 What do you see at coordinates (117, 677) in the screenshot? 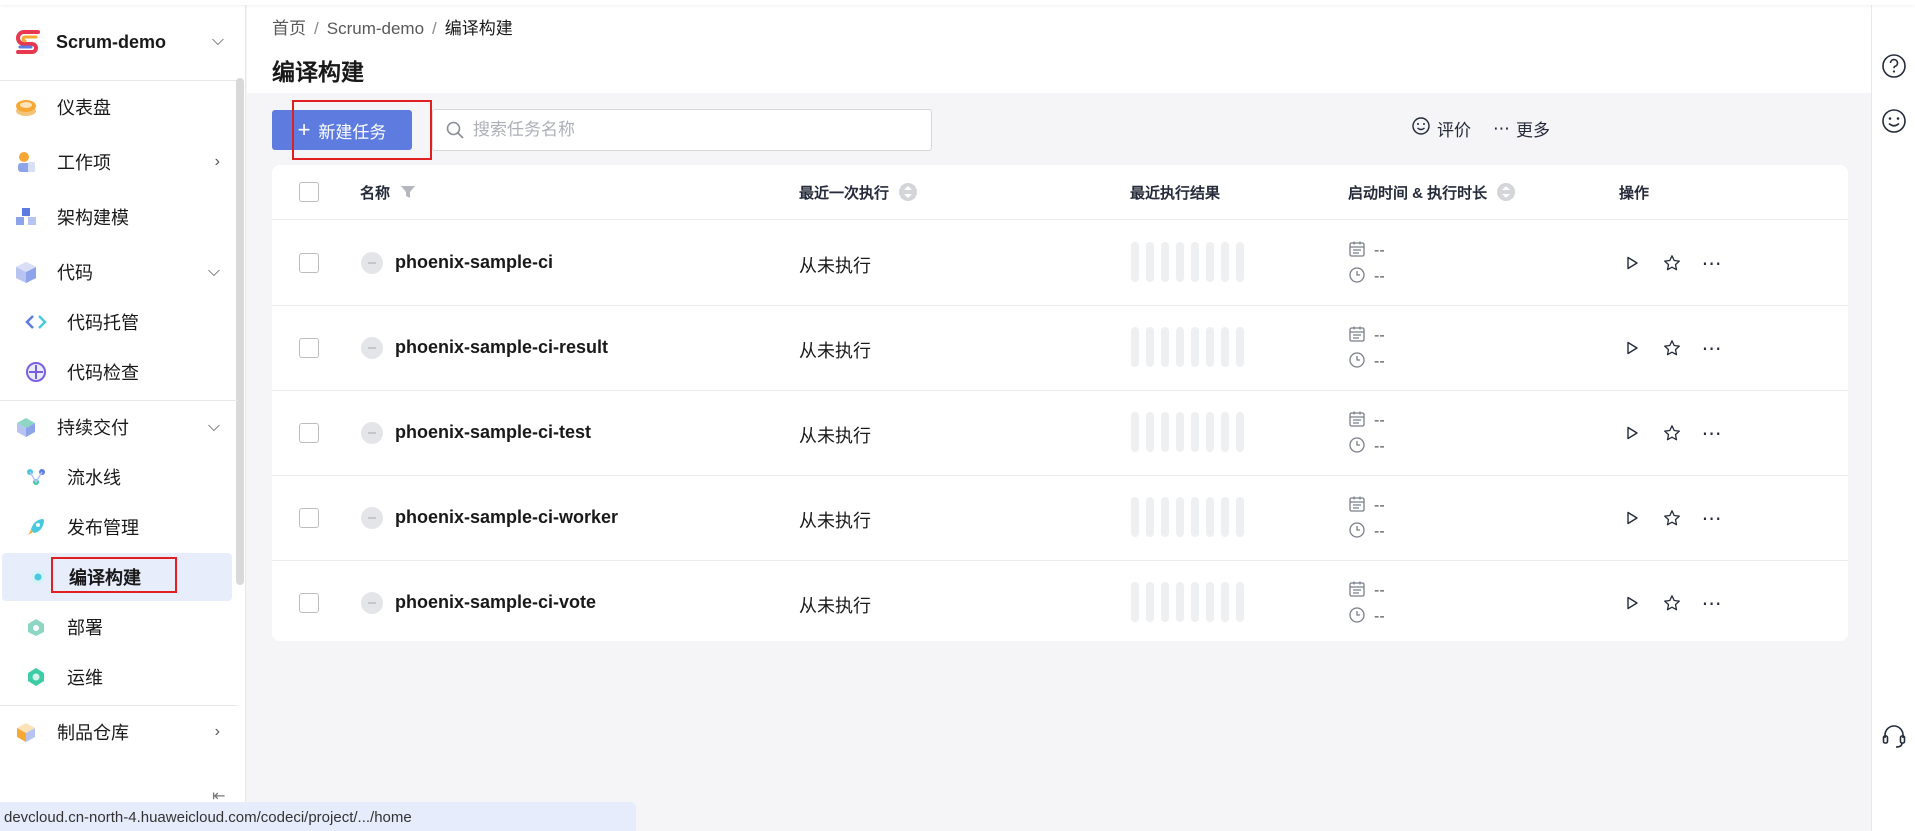
I see `sidebar-item-ops: 运维` at bounding box center [117, 677].